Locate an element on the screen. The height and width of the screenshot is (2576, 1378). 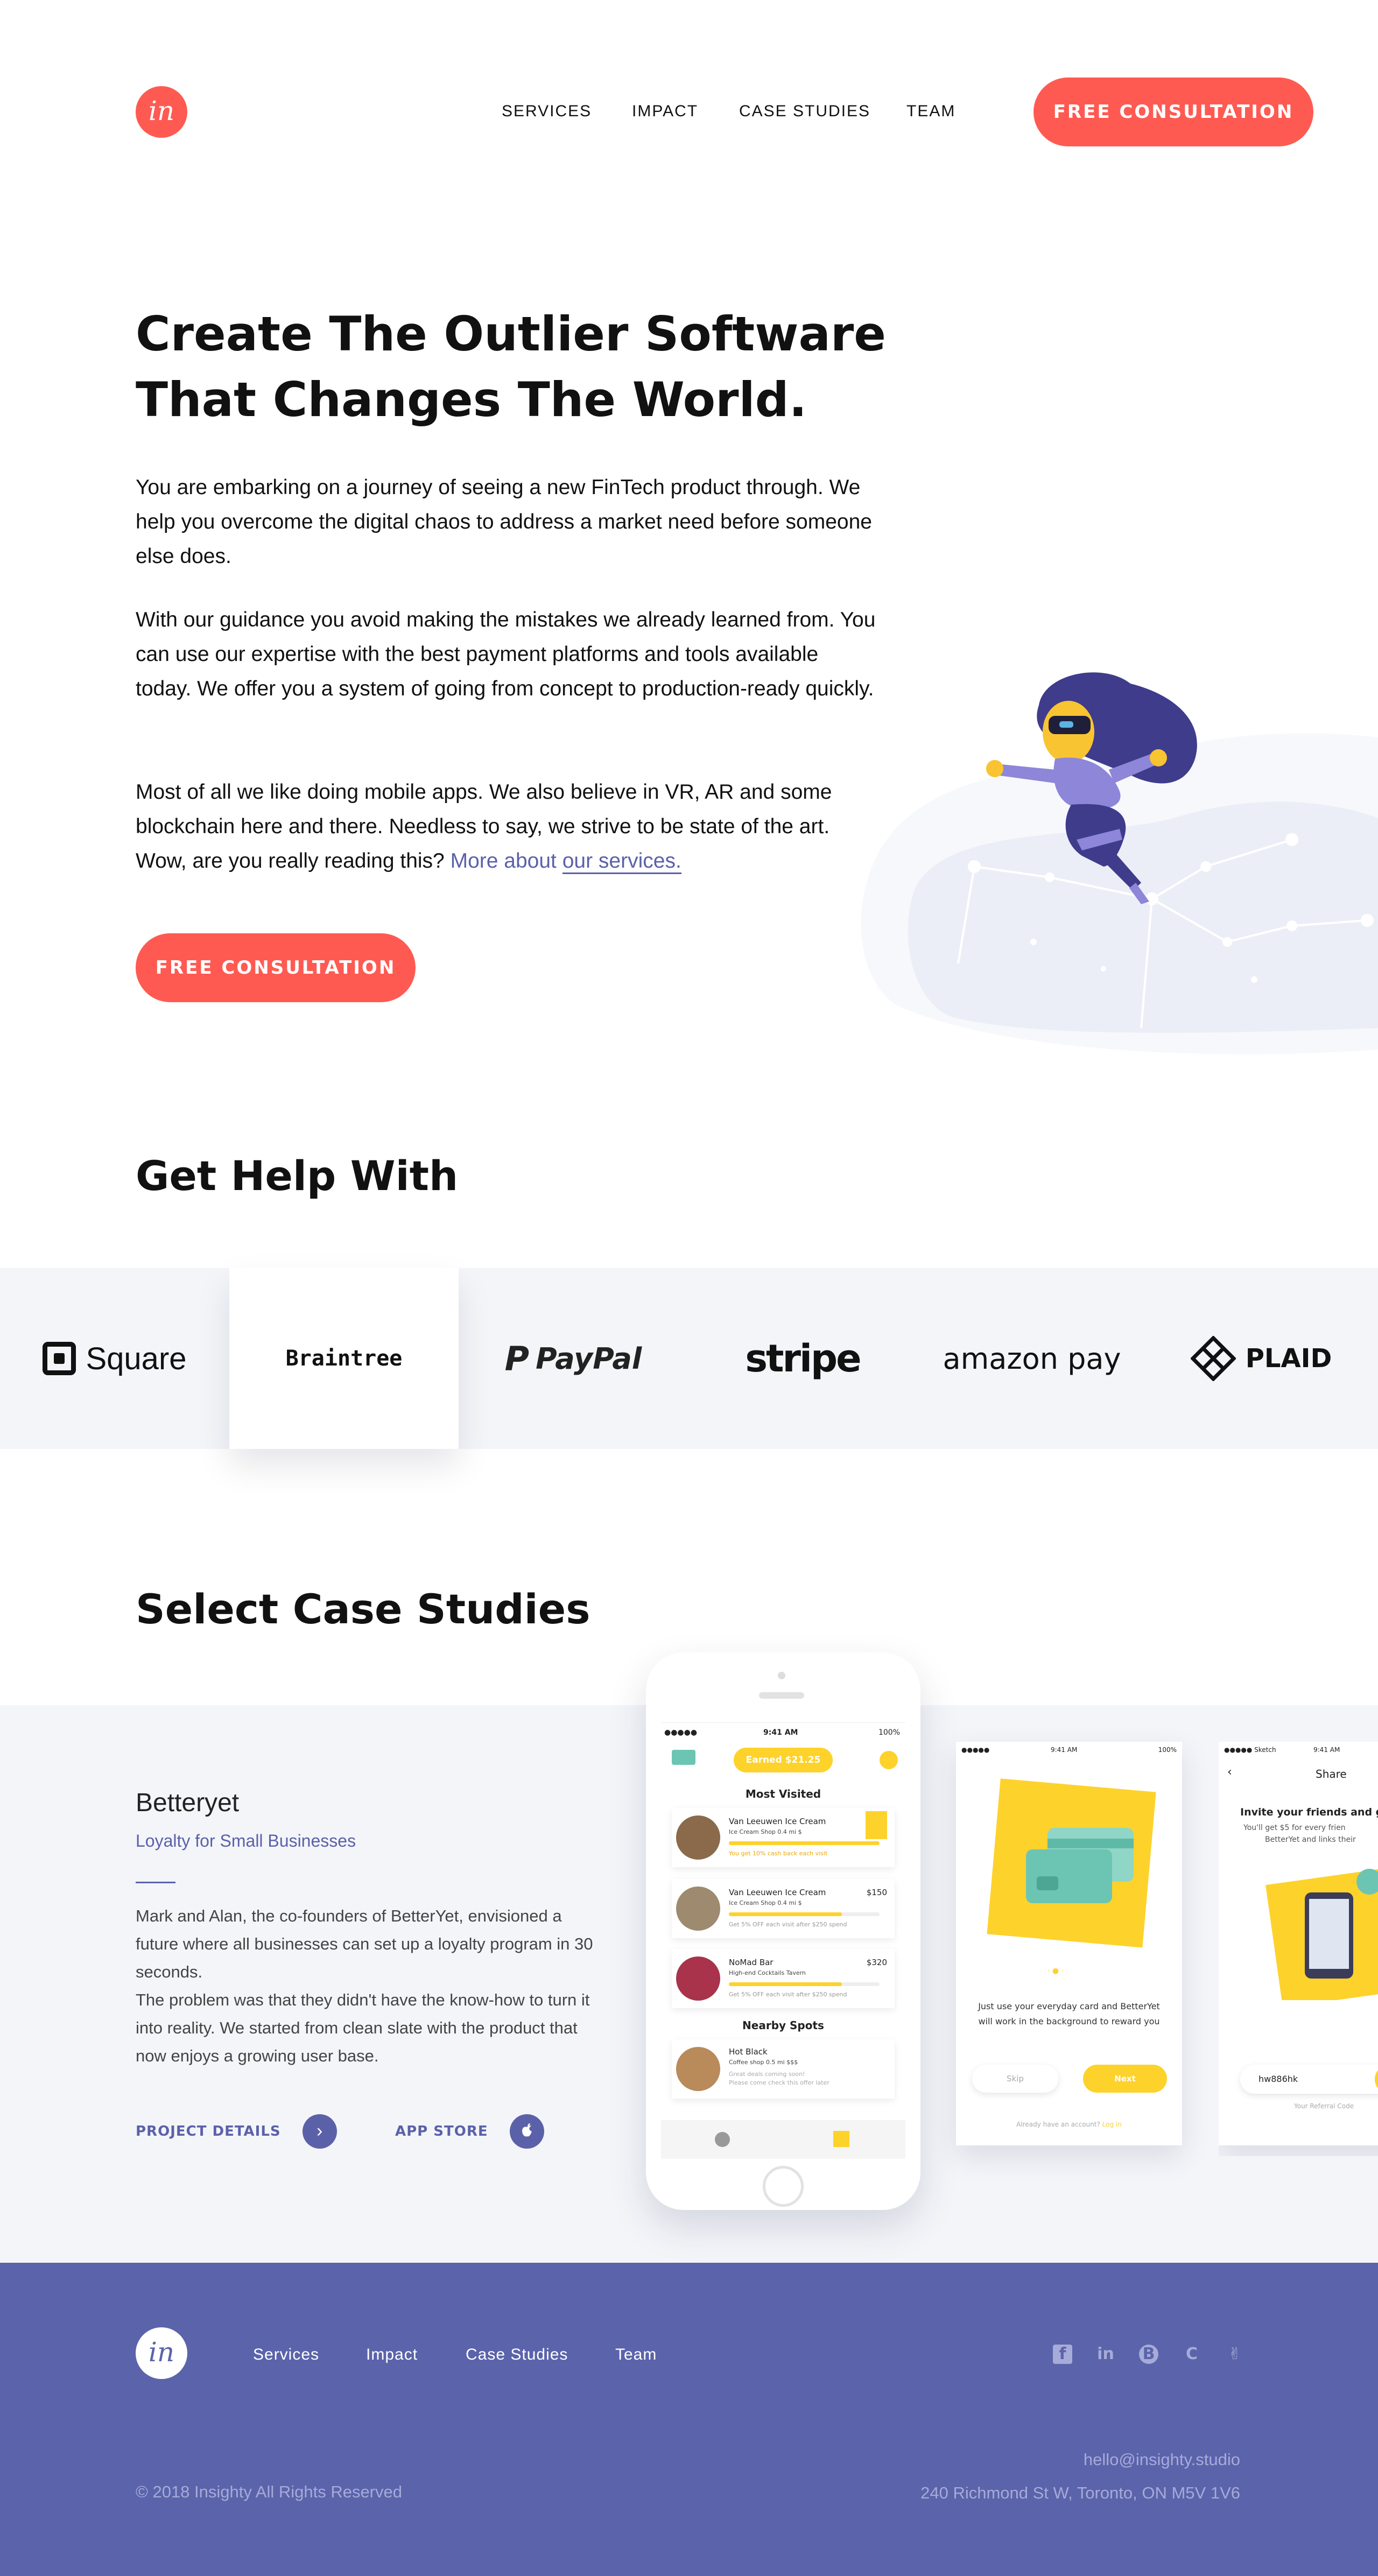
square-logo: Square is located at coordinates (115, 1359).